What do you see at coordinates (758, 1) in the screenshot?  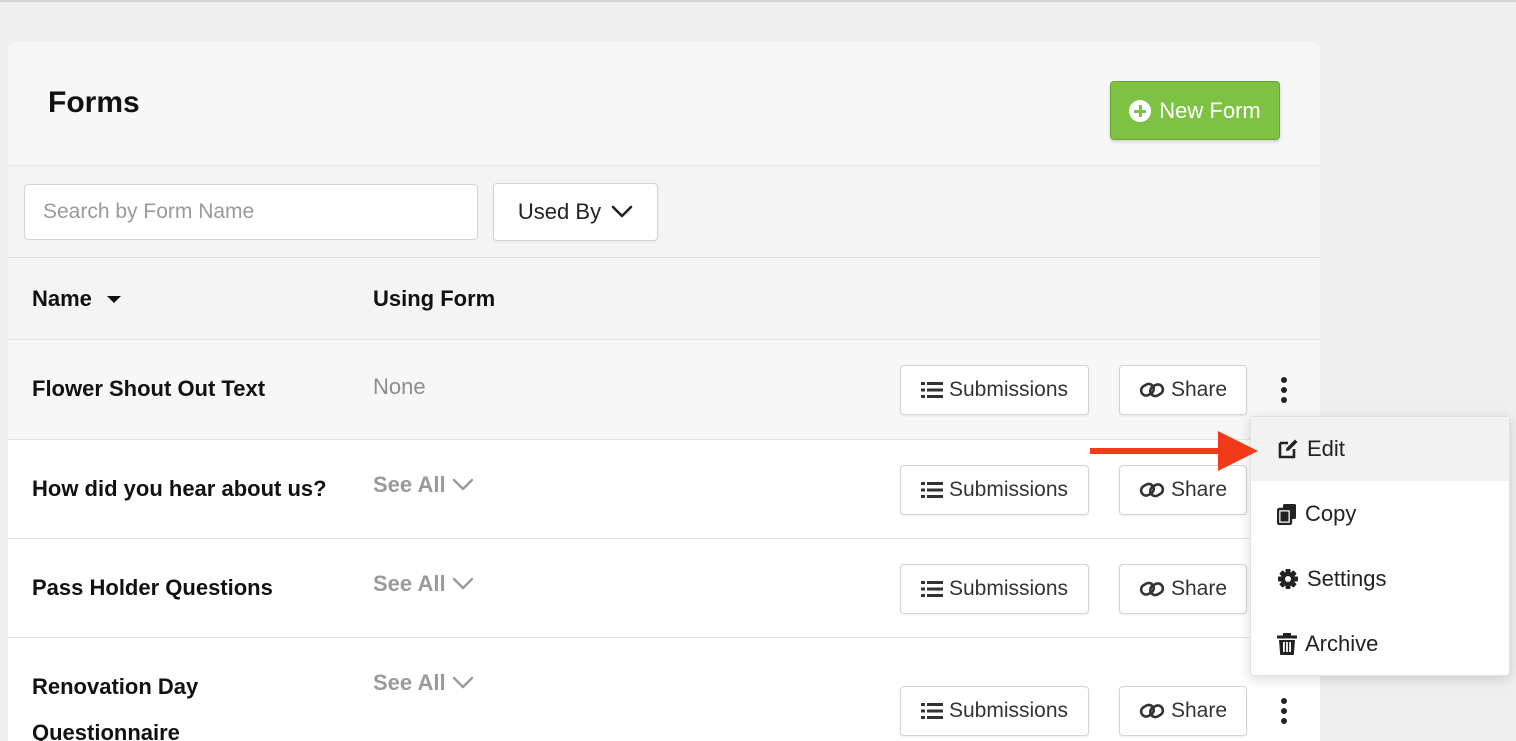 I see `top-border` at bounding box center [758, 1].